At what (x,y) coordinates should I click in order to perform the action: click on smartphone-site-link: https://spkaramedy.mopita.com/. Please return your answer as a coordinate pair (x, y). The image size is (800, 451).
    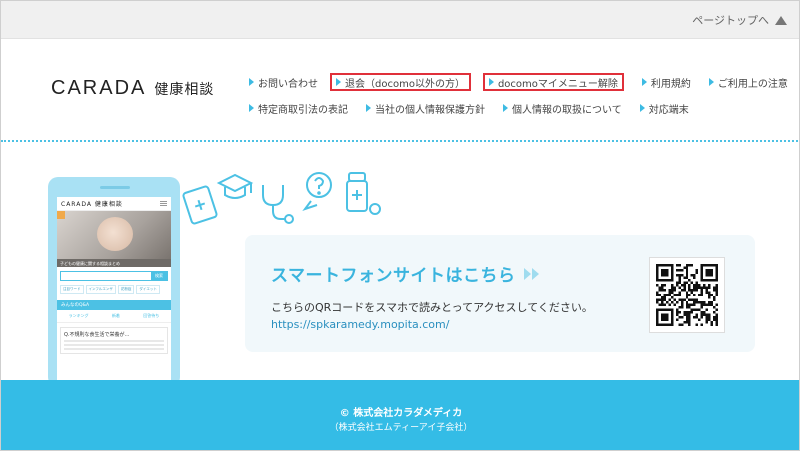
    Looking at the image, I should click on (360, 324).